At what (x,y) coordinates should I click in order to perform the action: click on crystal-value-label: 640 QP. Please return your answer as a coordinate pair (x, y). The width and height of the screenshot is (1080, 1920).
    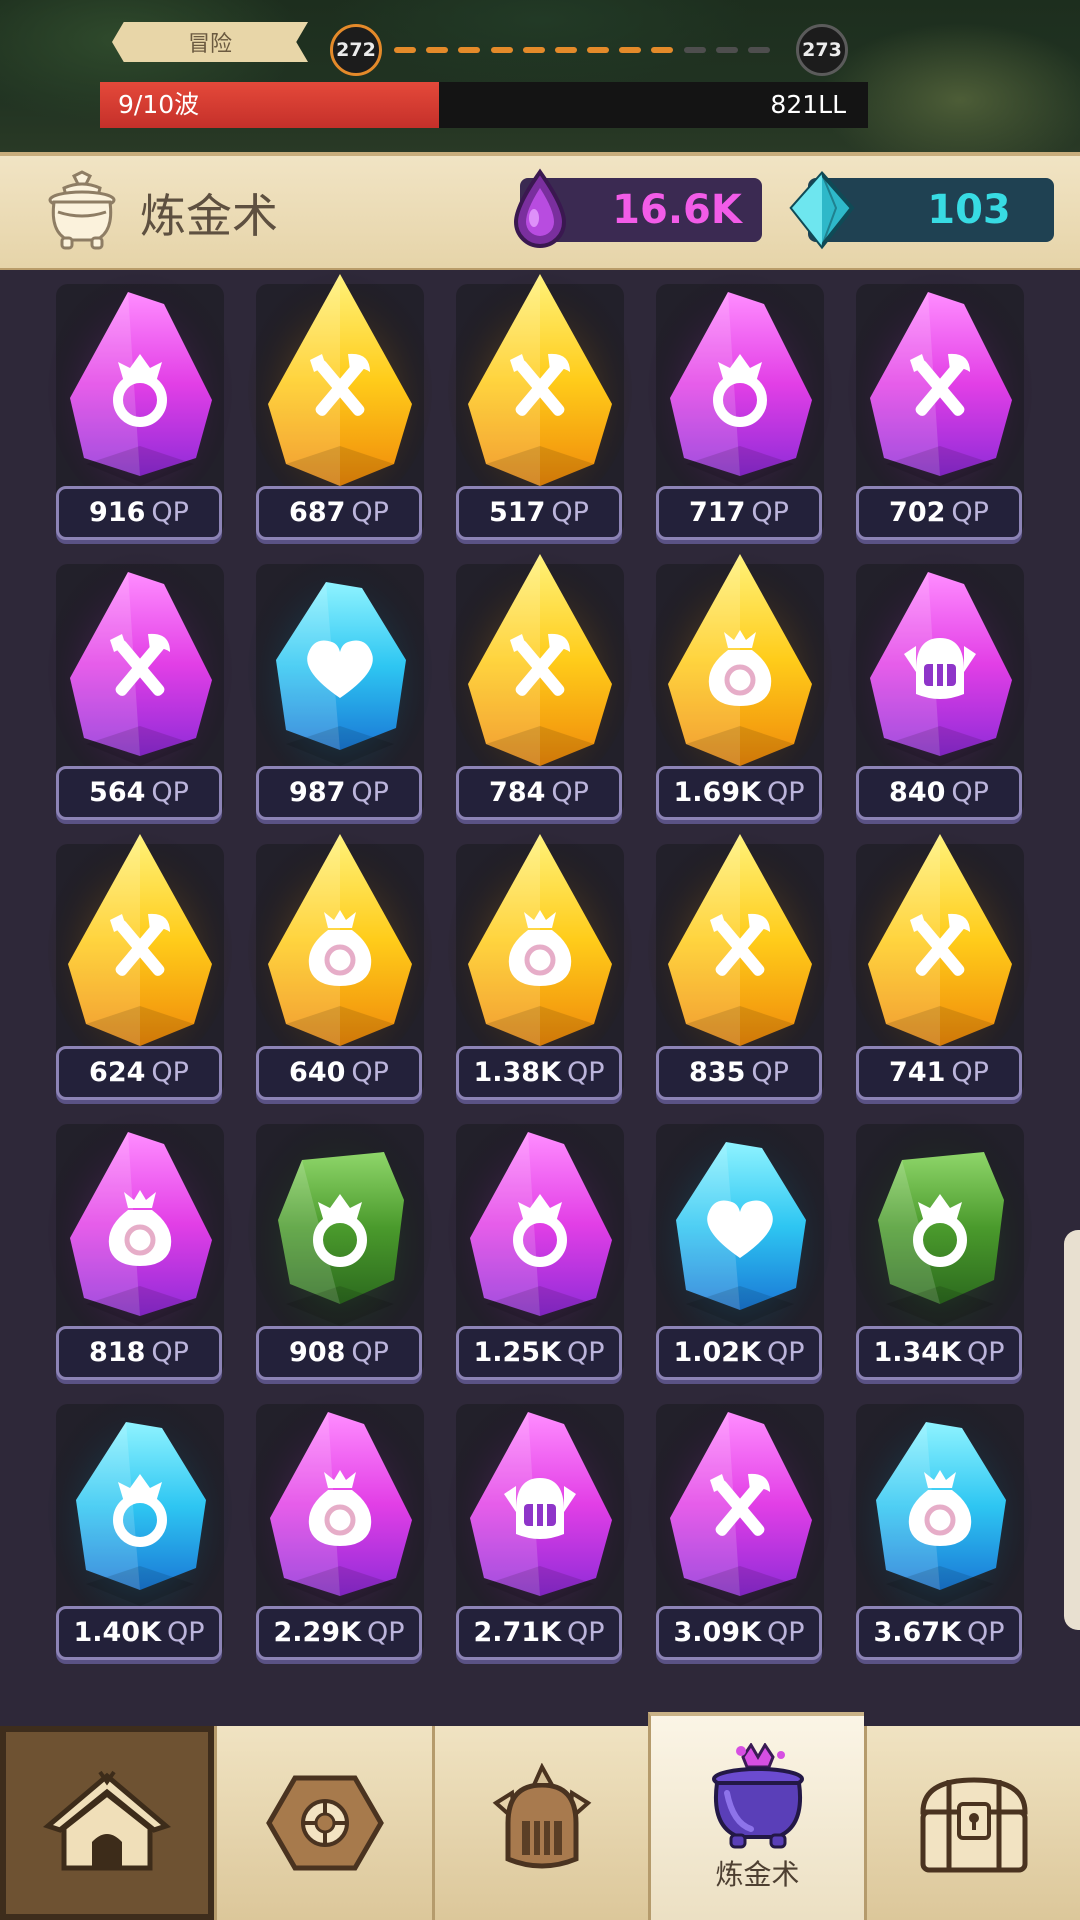
    Looking at the image, I should click on (339, 1073).